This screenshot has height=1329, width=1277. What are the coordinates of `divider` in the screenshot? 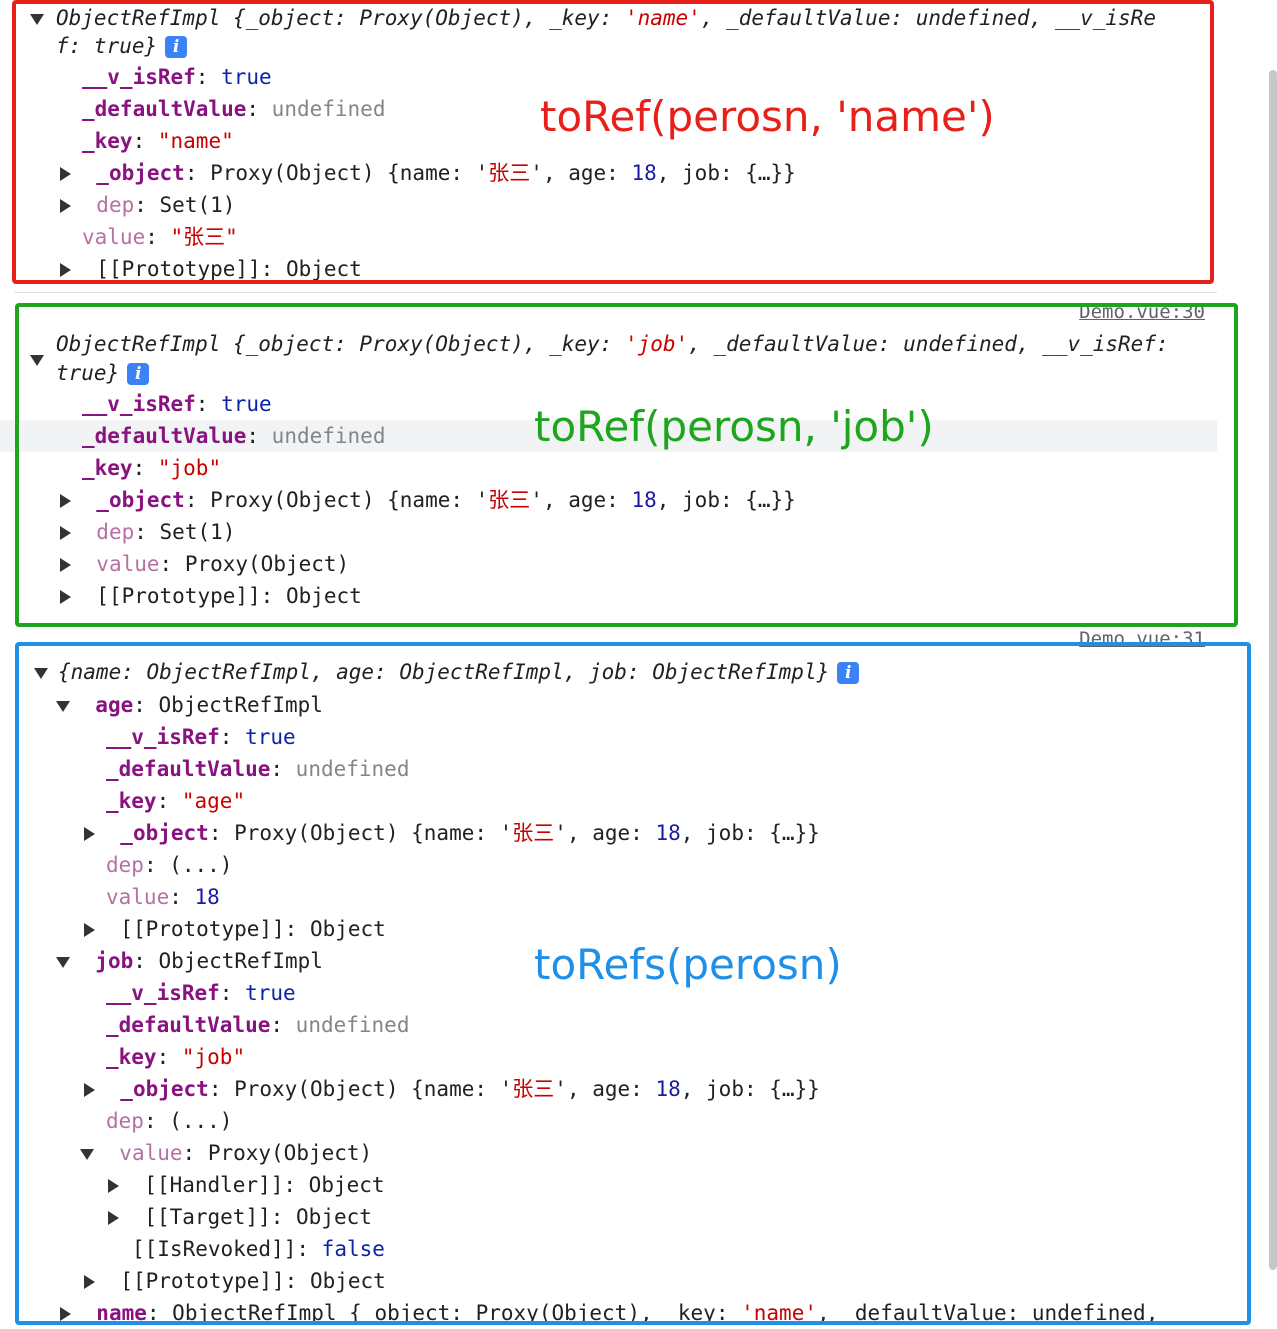 It's located at (615, 292).